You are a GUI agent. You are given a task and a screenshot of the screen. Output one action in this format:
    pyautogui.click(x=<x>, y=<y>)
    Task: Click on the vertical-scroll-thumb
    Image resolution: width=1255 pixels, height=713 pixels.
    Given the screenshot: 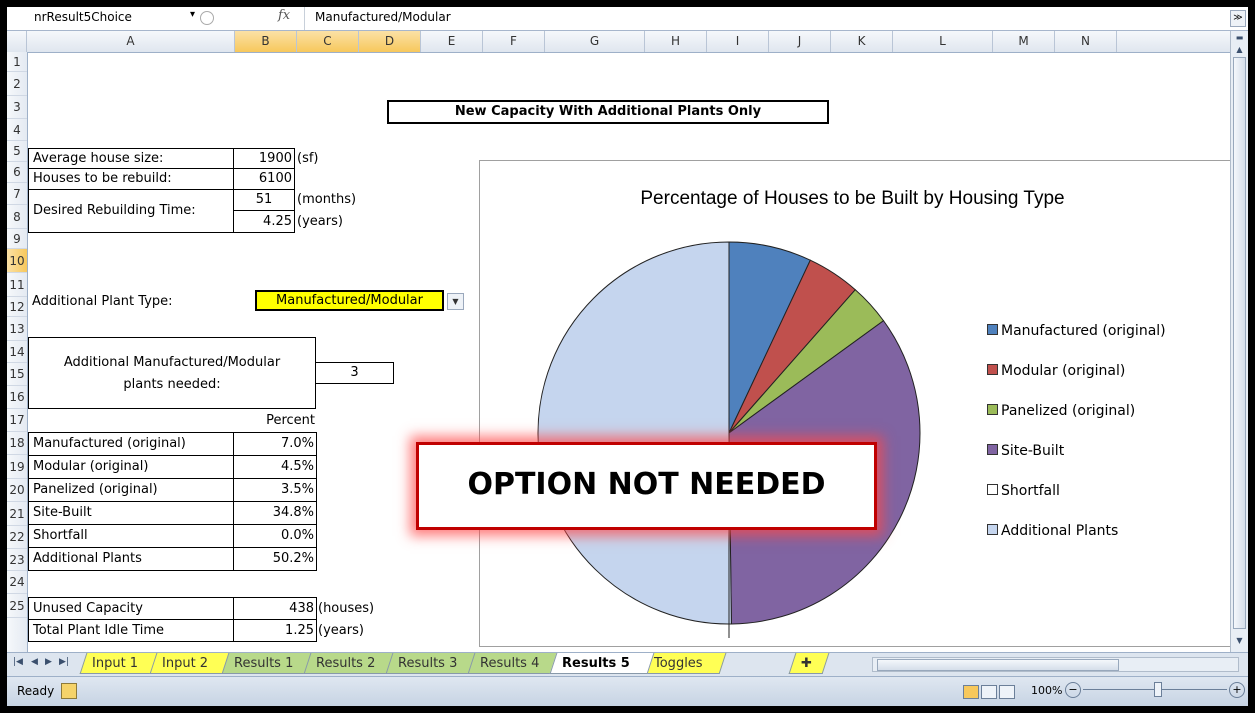 What is the action you would take?
    pyautogui.click(x=1239, y=343)
    